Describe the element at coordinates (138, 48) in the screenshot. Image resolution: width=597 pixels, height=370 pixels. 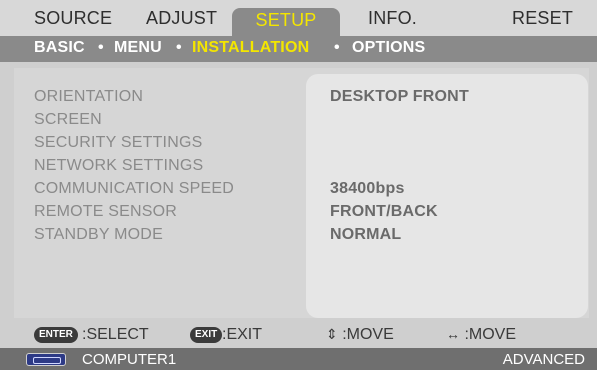
I see `subtab-menu: MENU` at that location.